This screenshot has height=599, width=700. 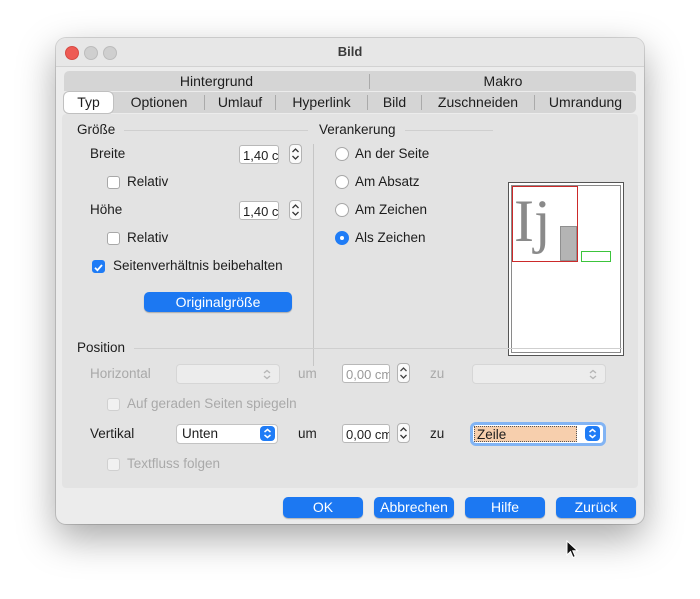 I want to click on vertikal-label: Vertikal, so click(x=112, y=433).